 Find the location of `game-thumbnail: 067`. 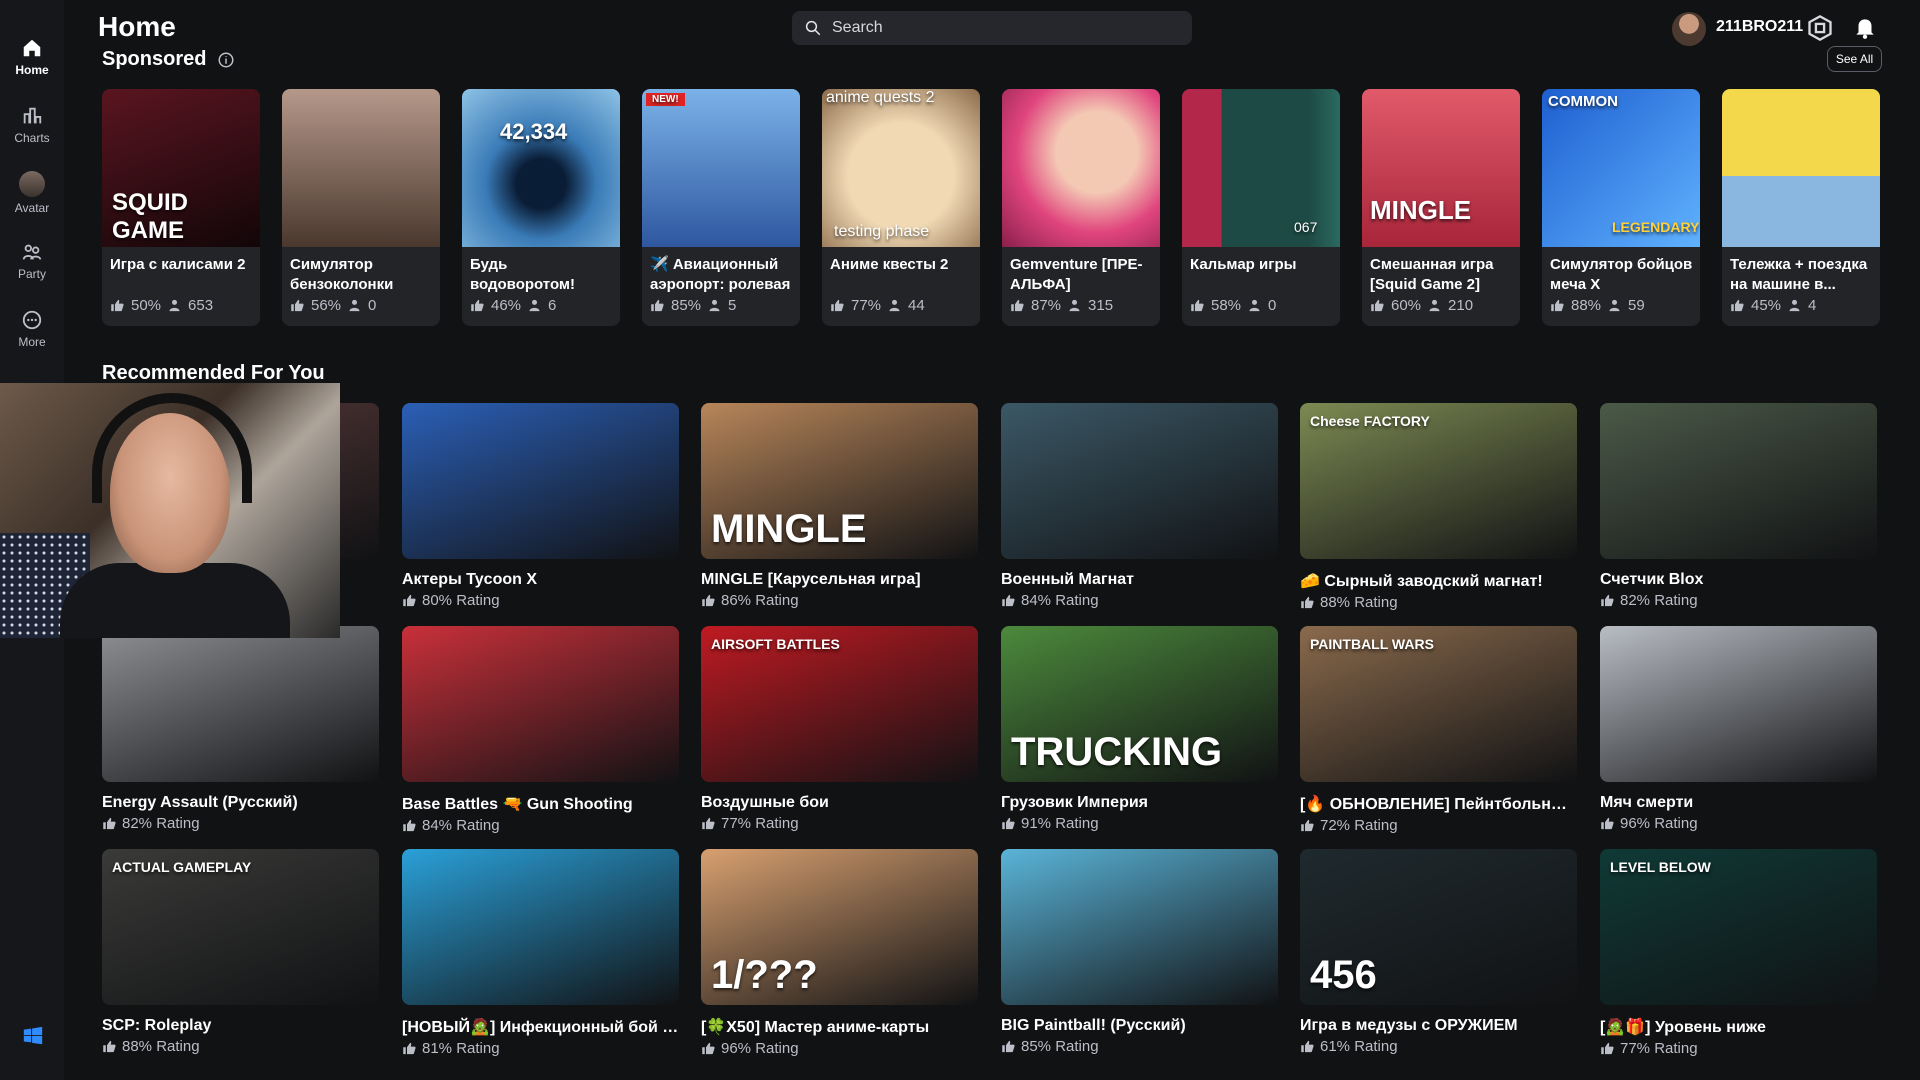

game-thumbnail: 067 is located at coordinates (1261, 168).